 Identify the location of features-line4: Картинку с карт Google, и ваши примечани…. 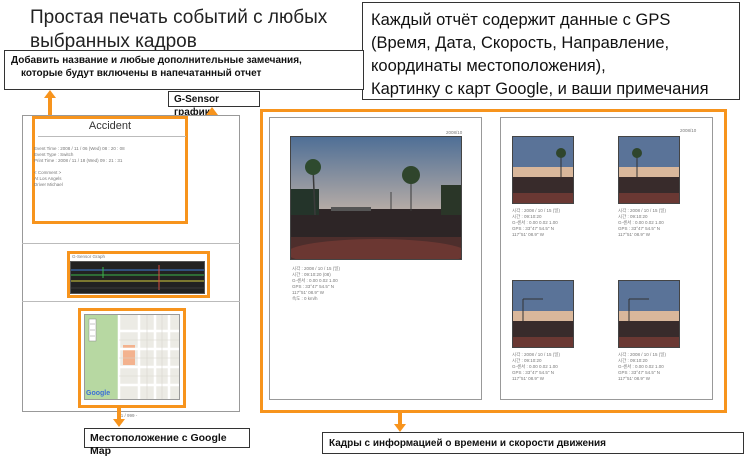
(540, 89).